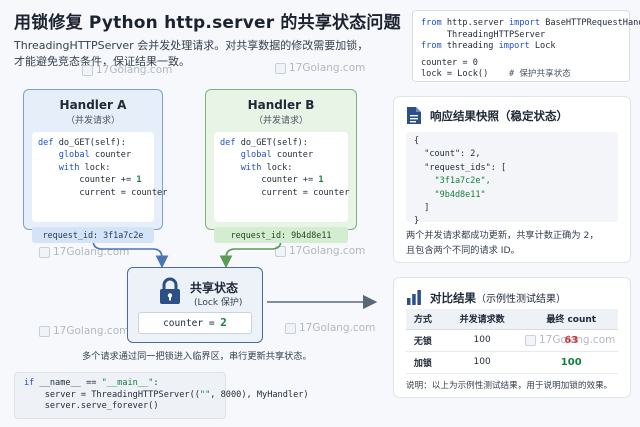 This screenshot has width=640, height=427. I want to click on handler-a-request-id: request_id: 3f1a7c2e, so click(93, 235).